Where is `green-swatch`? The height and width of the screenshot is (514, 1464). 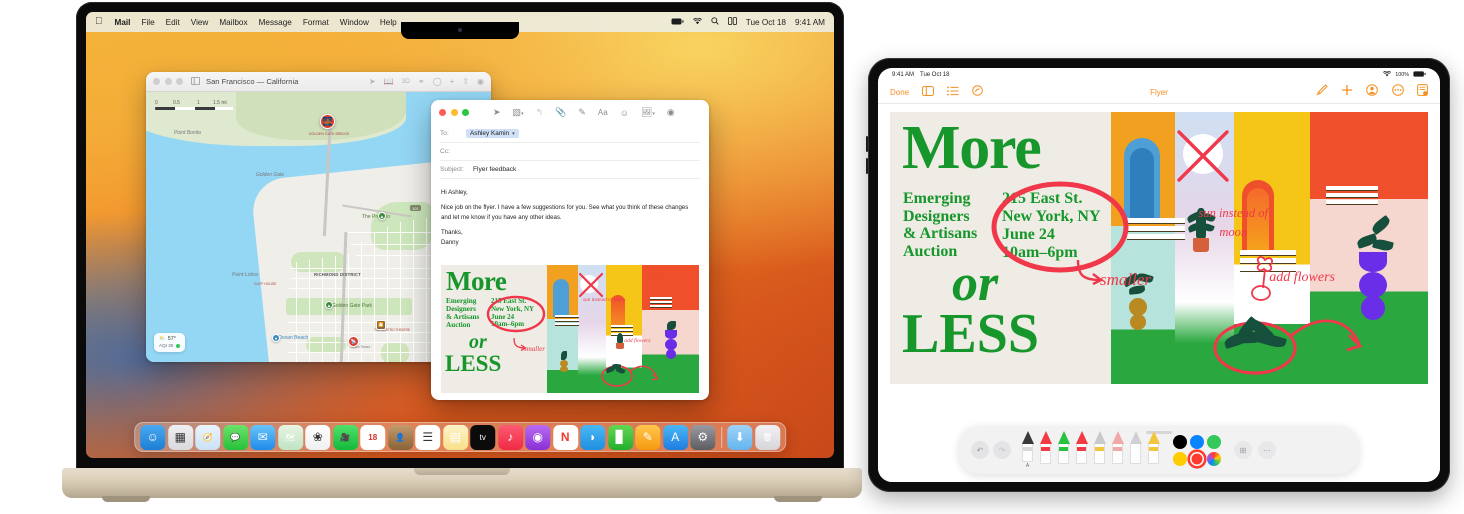
green-swatch is located at coordinates (1214, 441).